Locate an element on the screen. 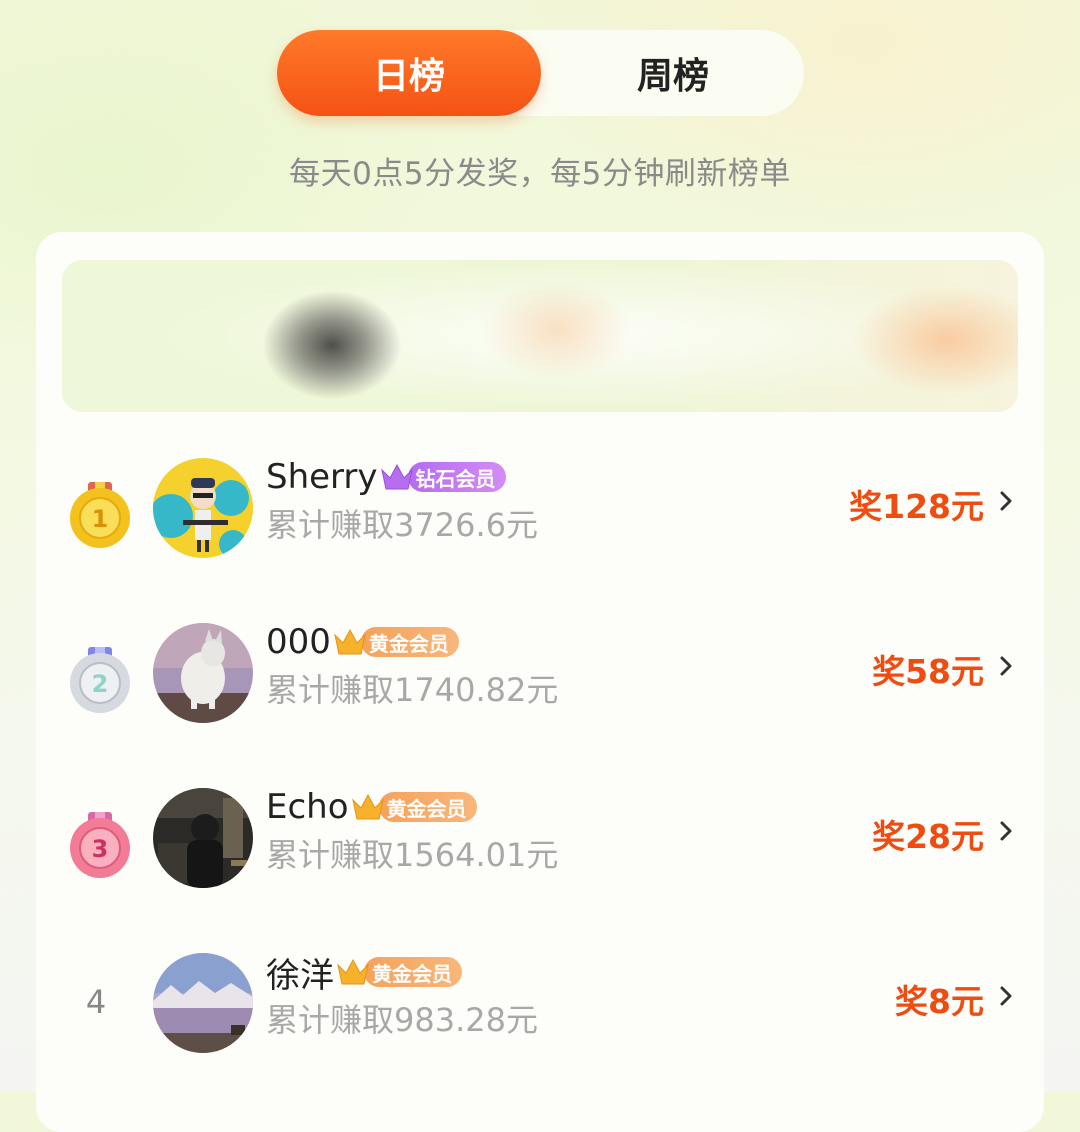 The width and height of the screenshot is (1080, 1132). gold-medal-icon: 1 is located at coordinates (100, 515).